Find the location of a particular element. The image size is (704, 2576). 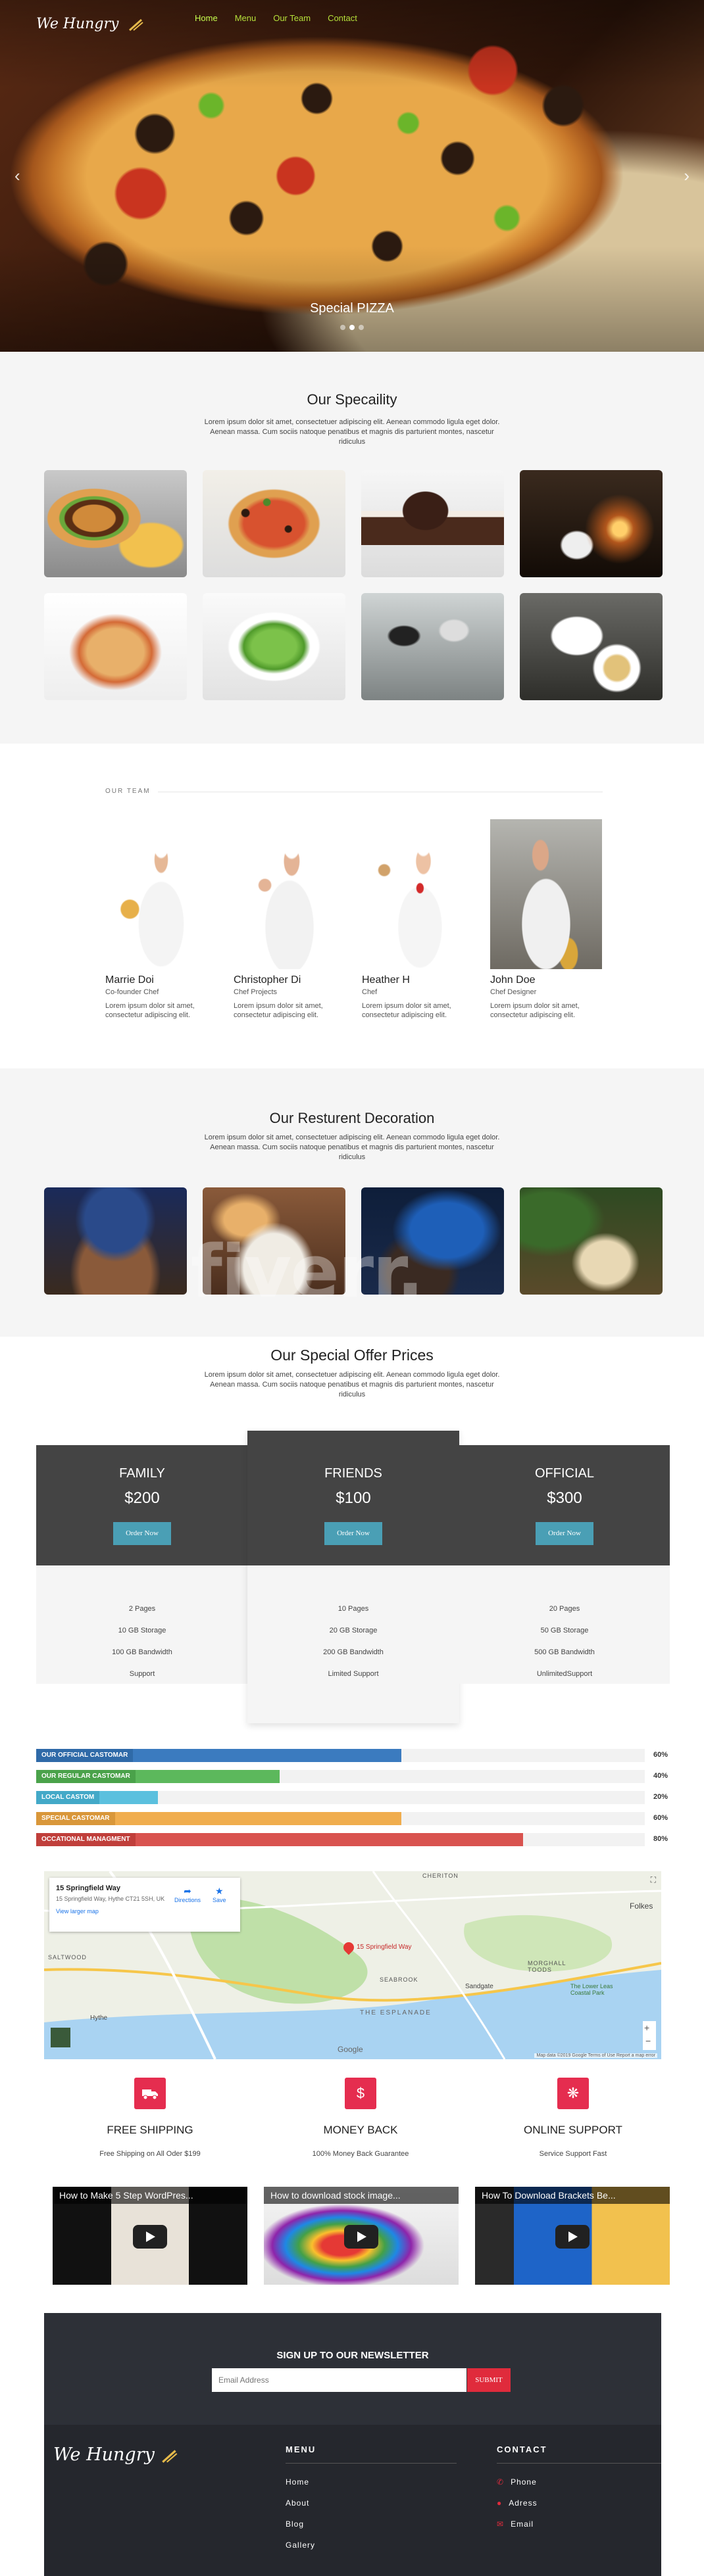

plan-feature: 20 Pages is located at coordinates (564, 1609).